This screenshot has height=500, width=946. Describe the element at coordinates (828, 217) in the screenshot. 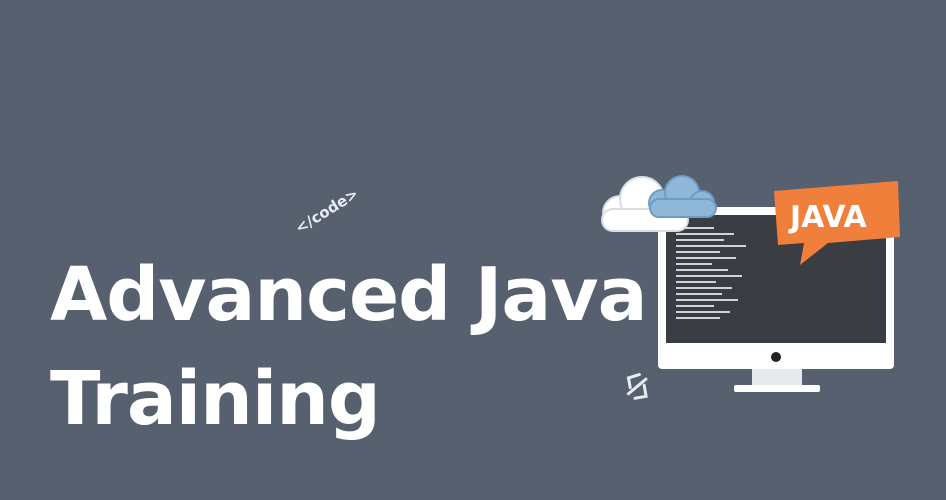

I see `svg-text: JAVA` at that location.